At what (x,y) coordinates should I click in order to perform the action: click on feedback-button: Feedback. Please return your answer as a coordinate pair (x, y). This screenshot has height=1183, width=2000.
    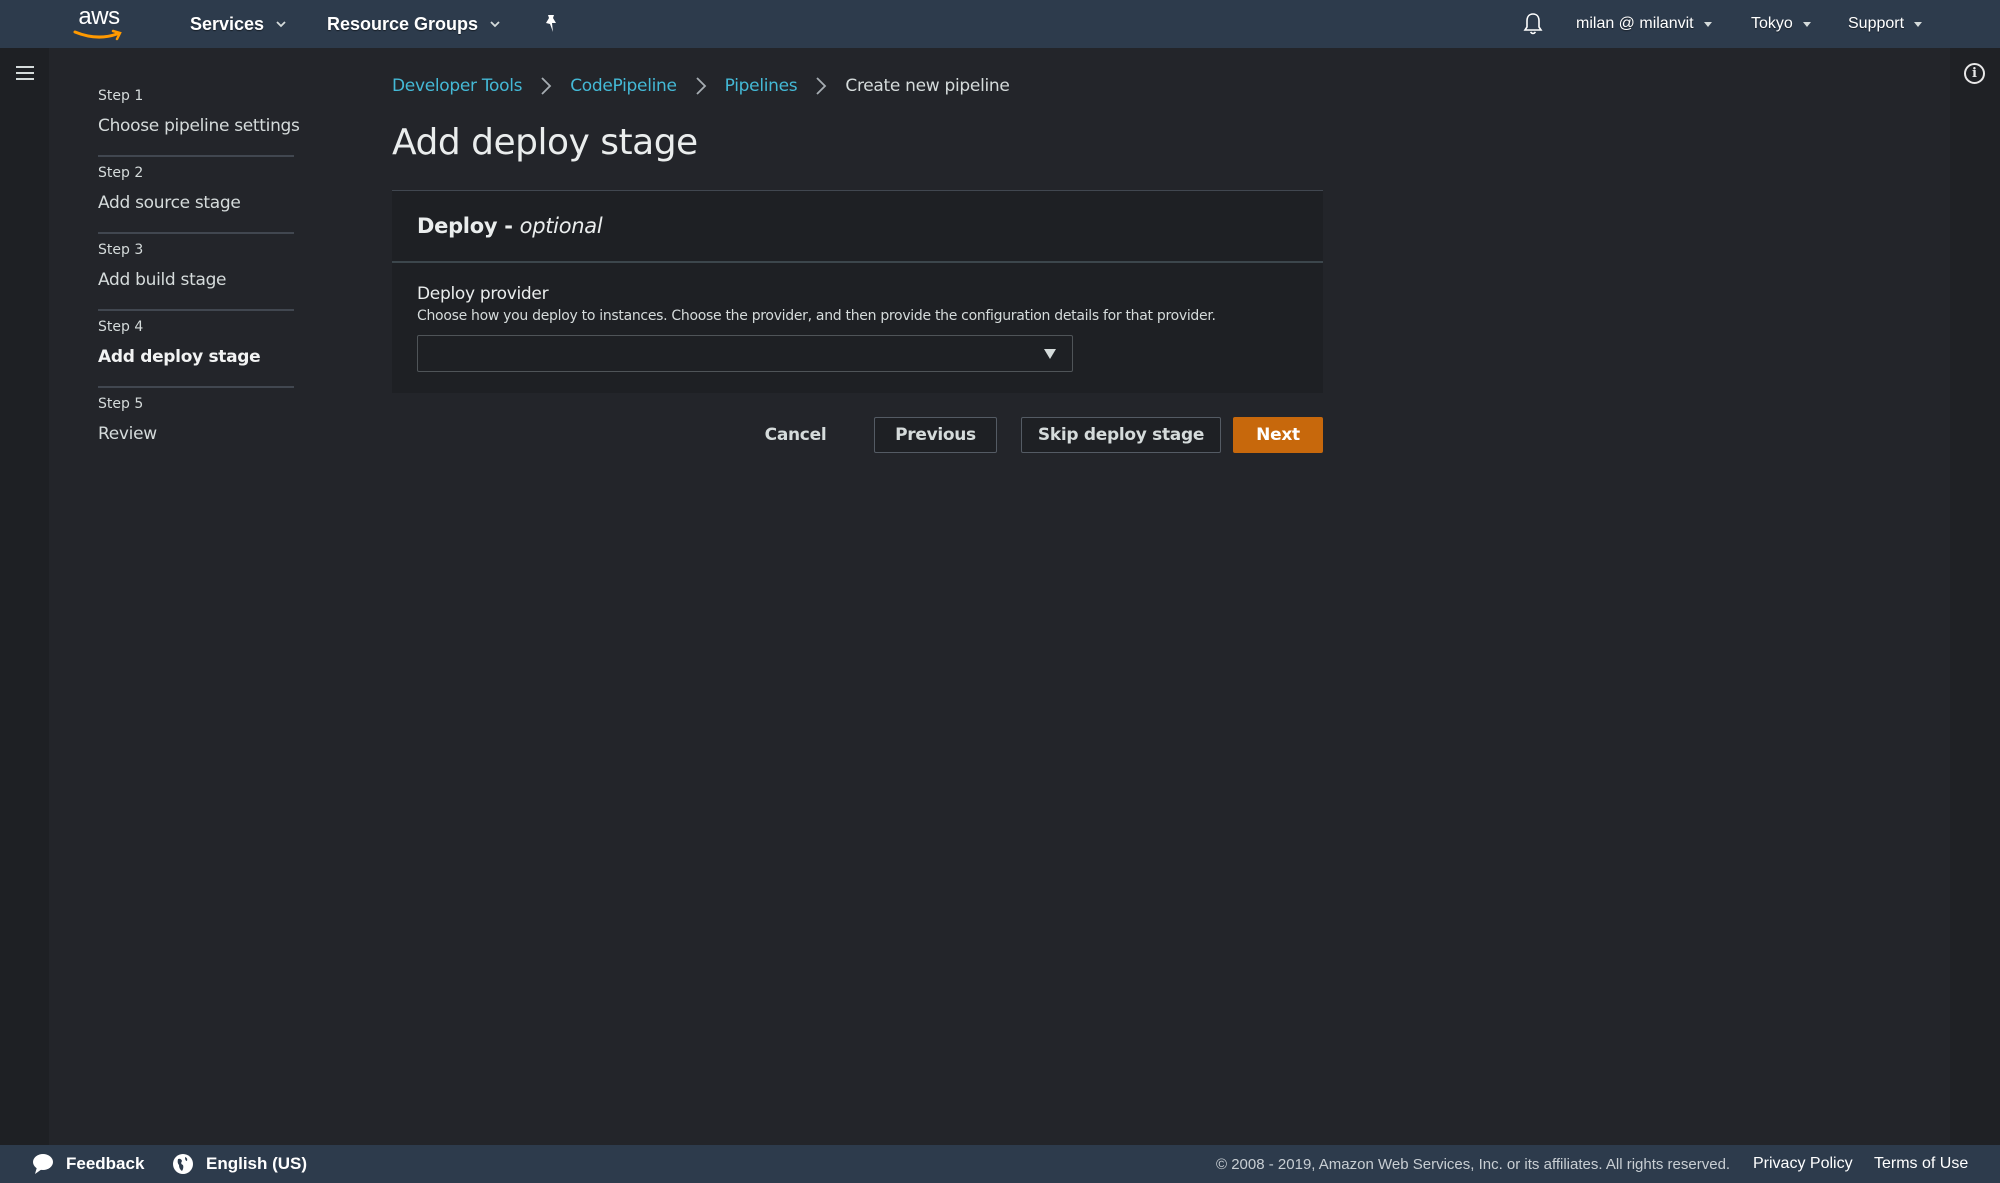
    Looking at the image, I should click on (88, 1164).